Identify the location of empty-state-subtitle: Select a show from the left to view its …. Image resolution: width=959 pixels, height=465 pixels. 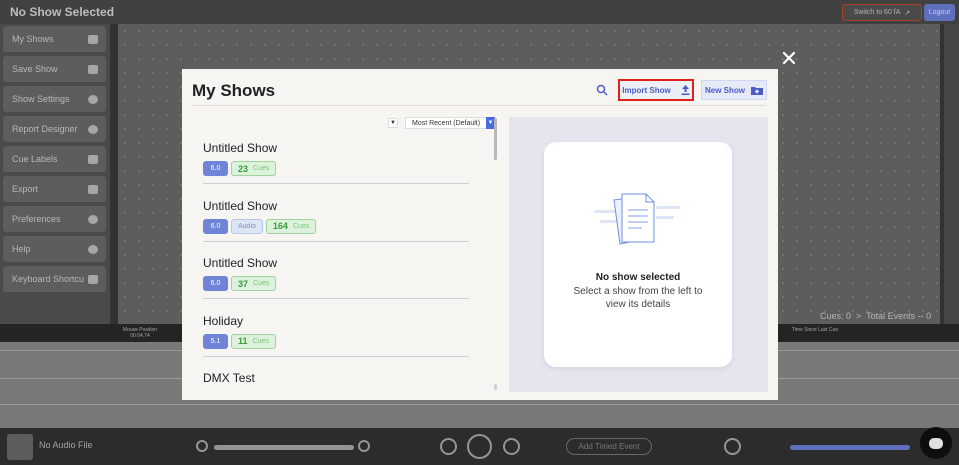
(638, 298).